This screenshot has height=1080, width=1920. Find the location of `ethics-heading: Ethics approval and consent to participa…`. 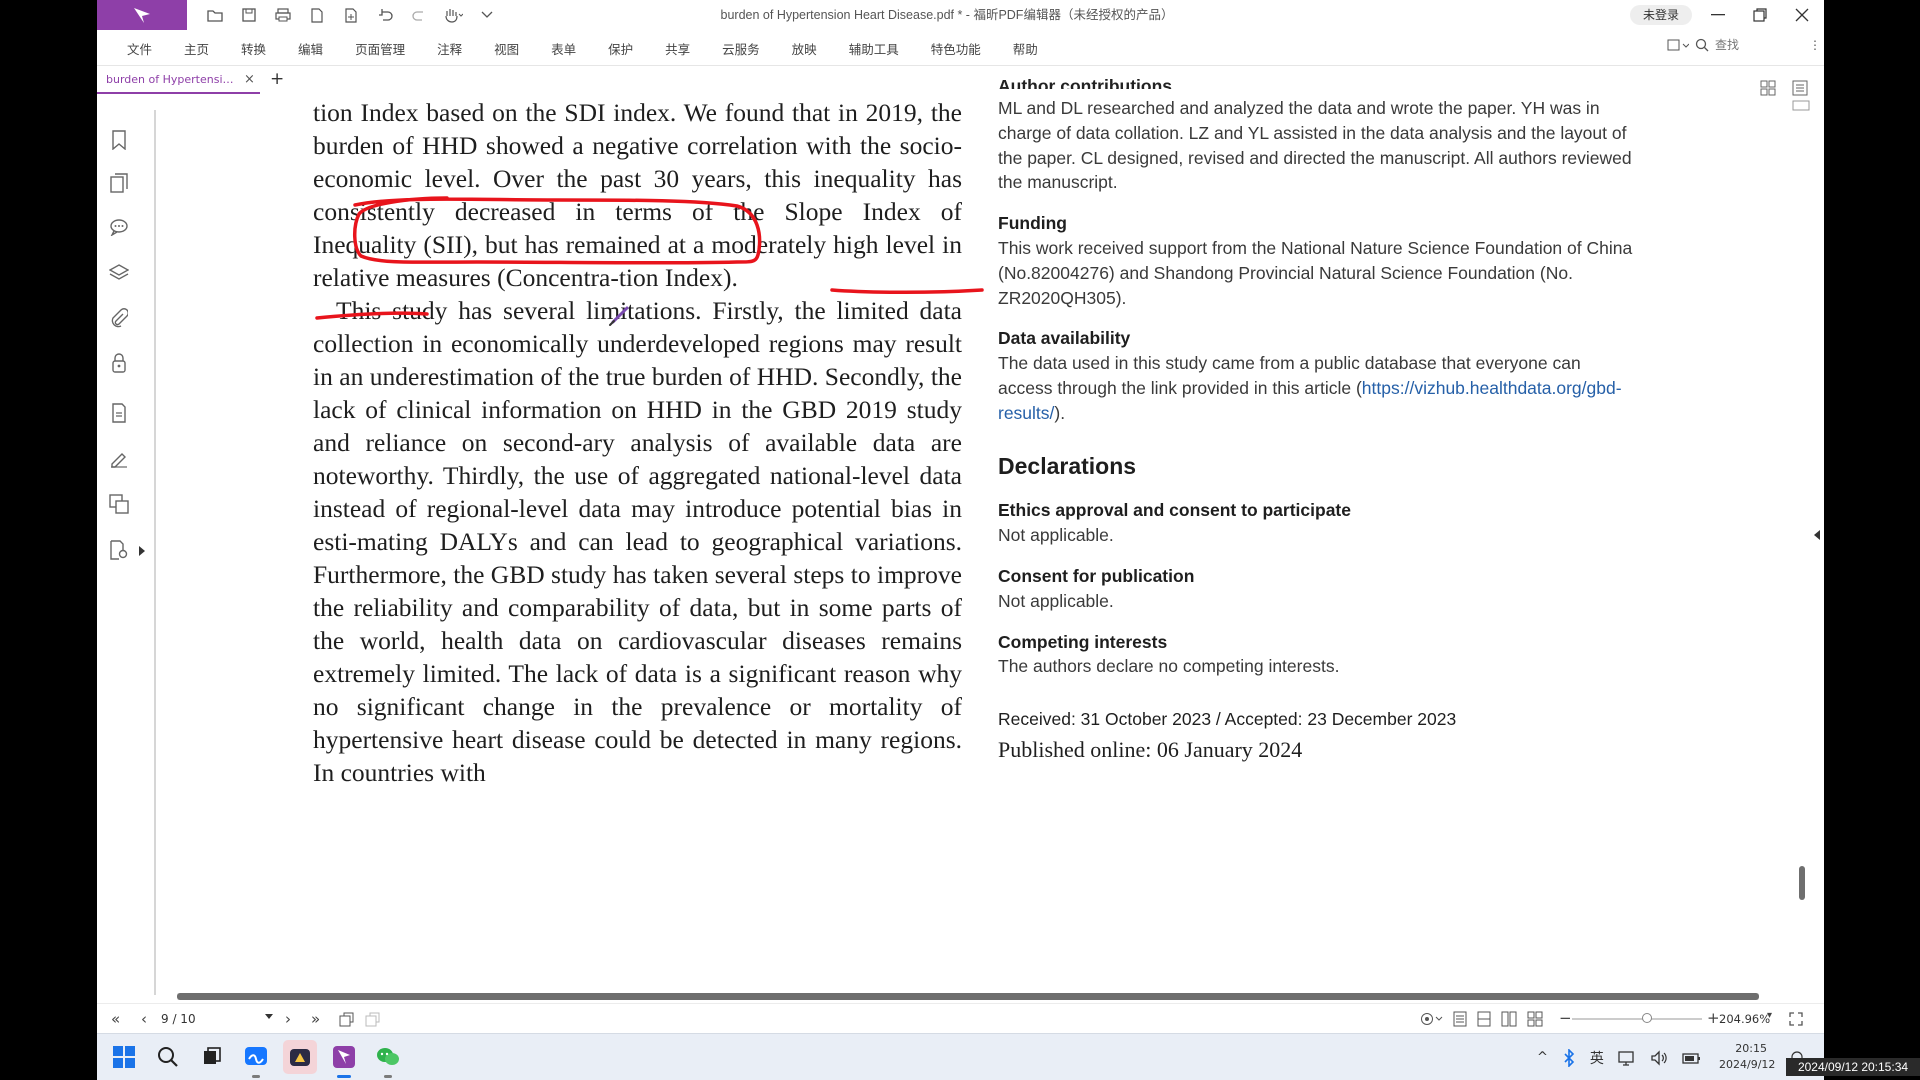

ethics-heading: Ethics approval and consent to participa… is located at coordinates (1174, 510).